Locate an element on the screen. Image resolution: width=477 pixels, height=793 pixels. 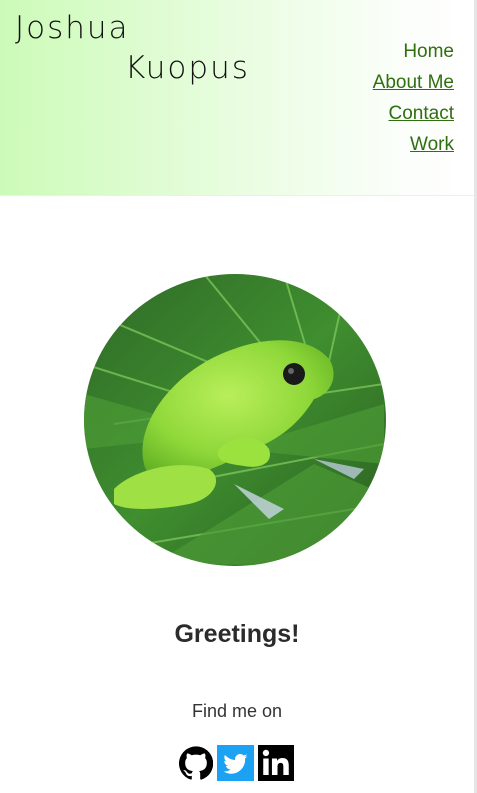
linkedin-icon is located at coordinates (275, 762).